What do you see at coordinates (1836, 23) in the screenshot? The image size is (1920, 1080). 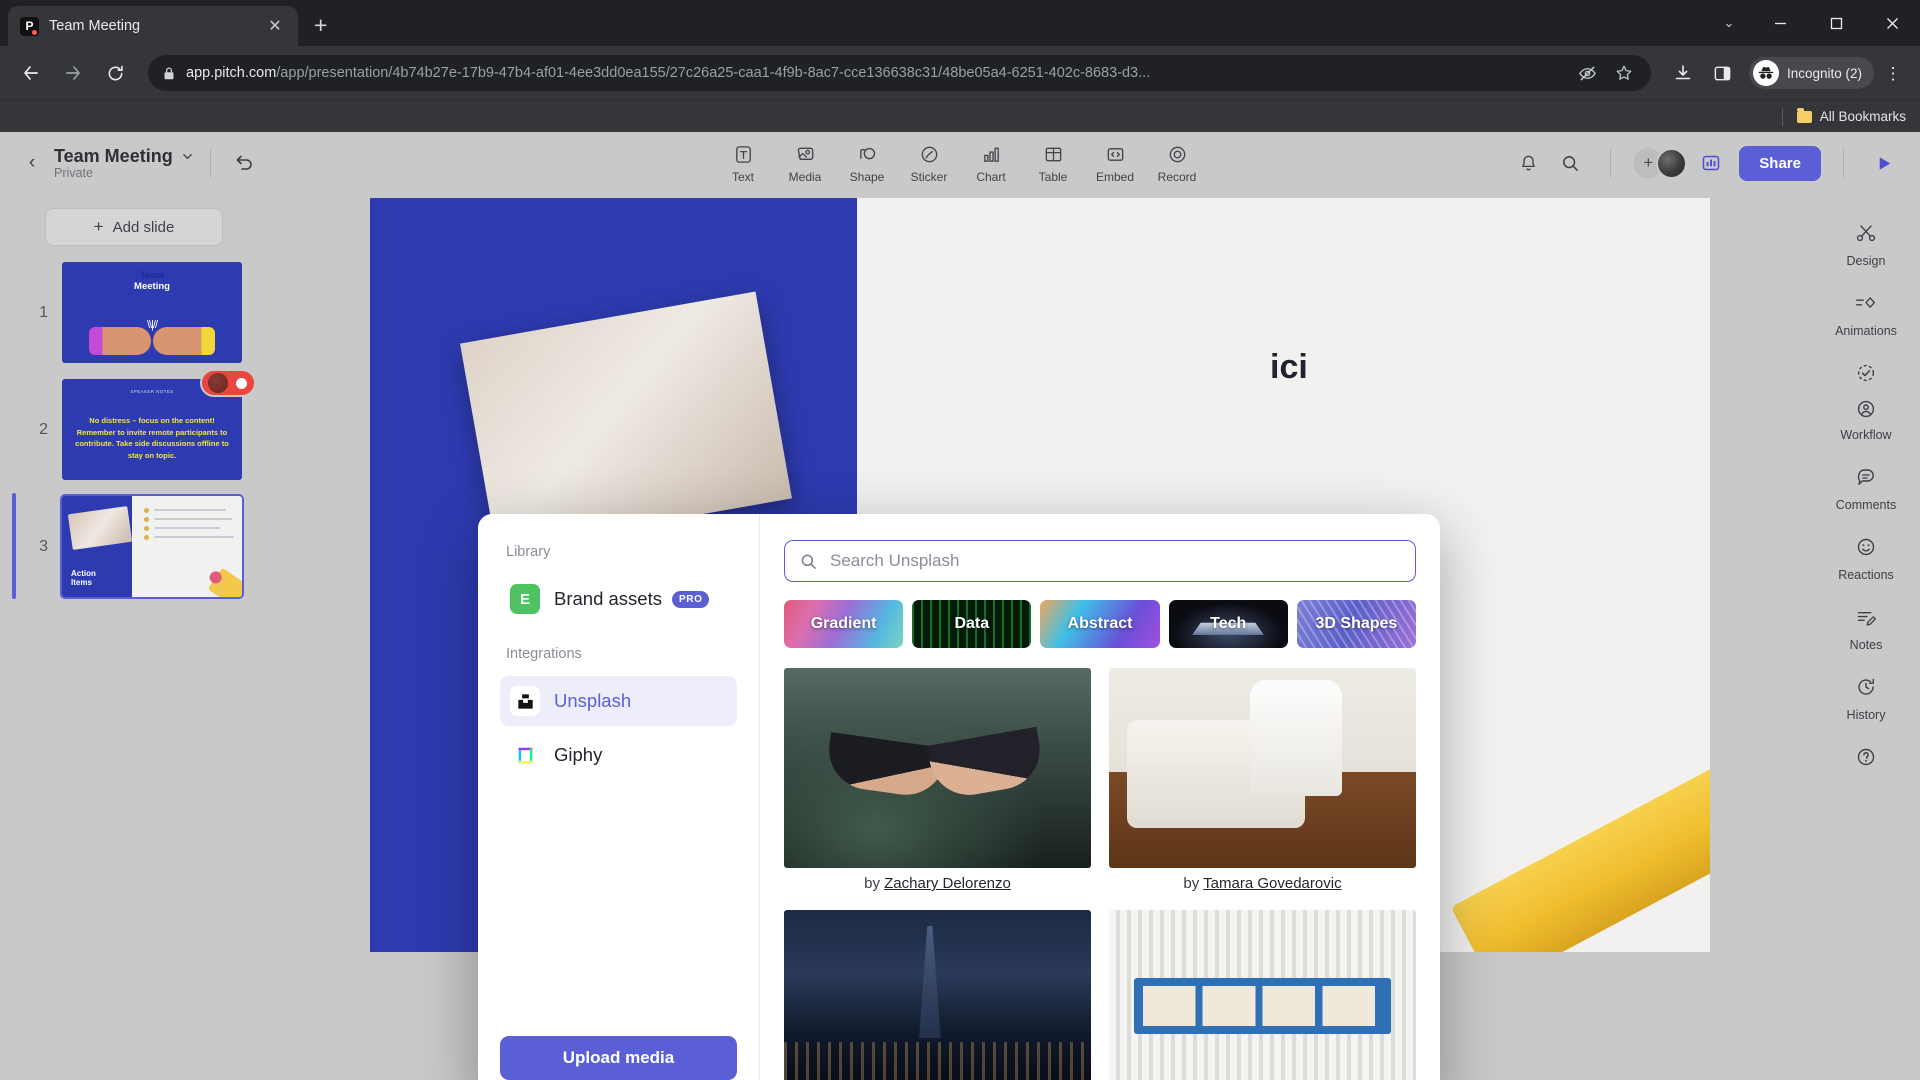 I see `maximize-button` at bounding box center [1836, 23].